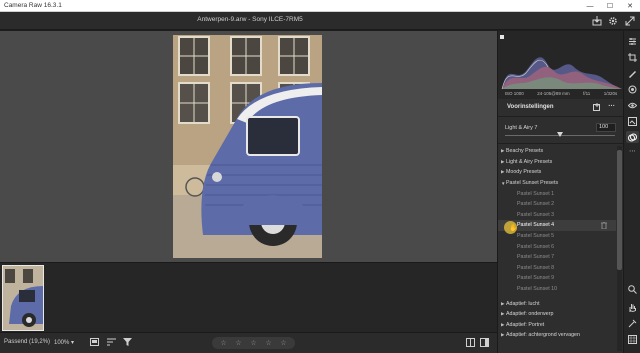 The height and width of the screenshot is (353, 640). I want to click on before-after-icon, so click(470, 343).